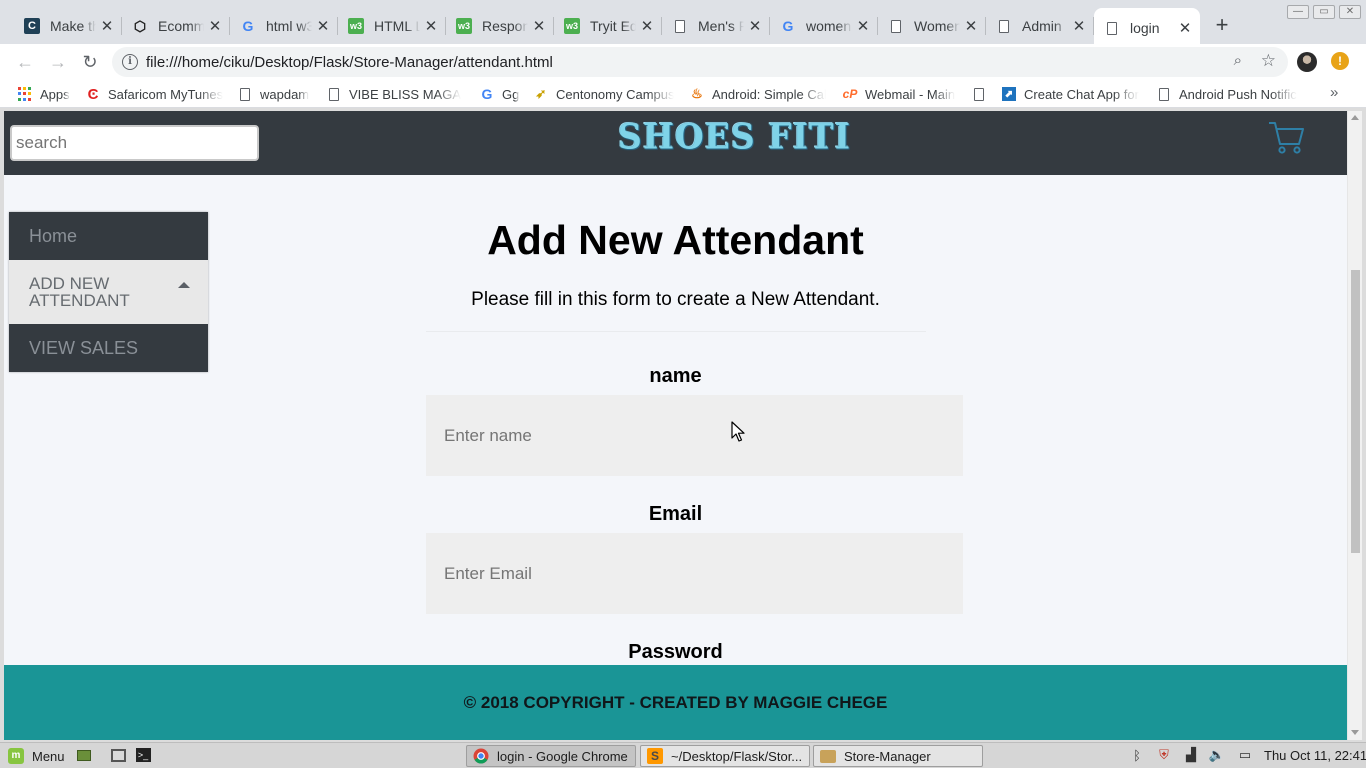 The width and height of the screenshot is (1366, 768). I want to click on browser-tab: w3 Tryit Editor ✕, so click(608, 26).